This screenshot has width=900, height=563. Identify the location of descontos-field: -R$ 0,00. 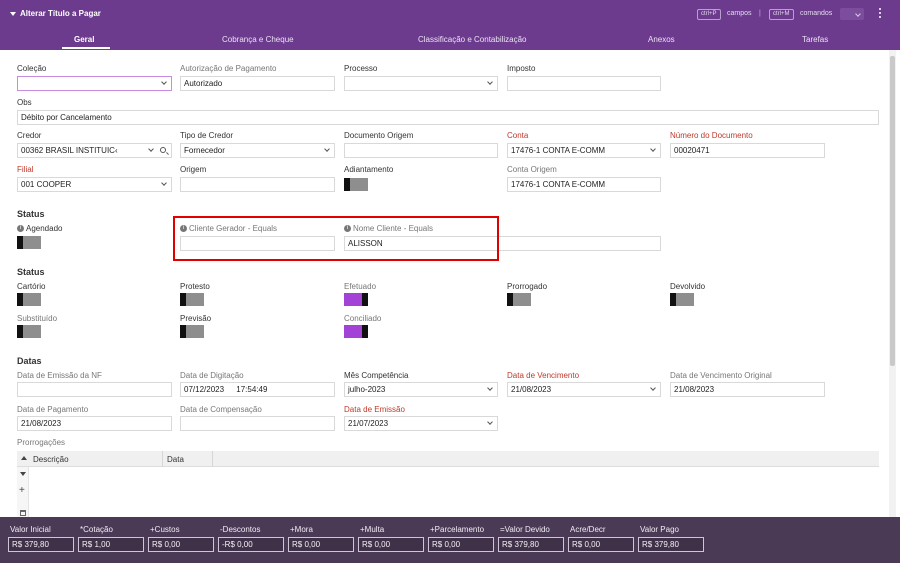
(251, 544).